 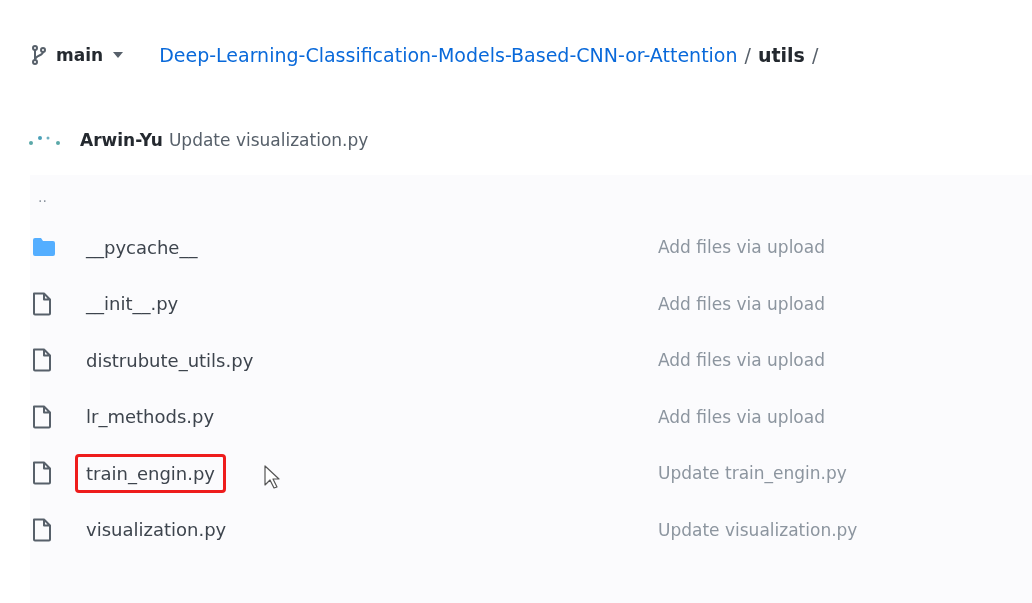 What do you see at coordinates (781, 55) in the screenshot?
I see `folder-name: utils` at bounding box center [781, 55].